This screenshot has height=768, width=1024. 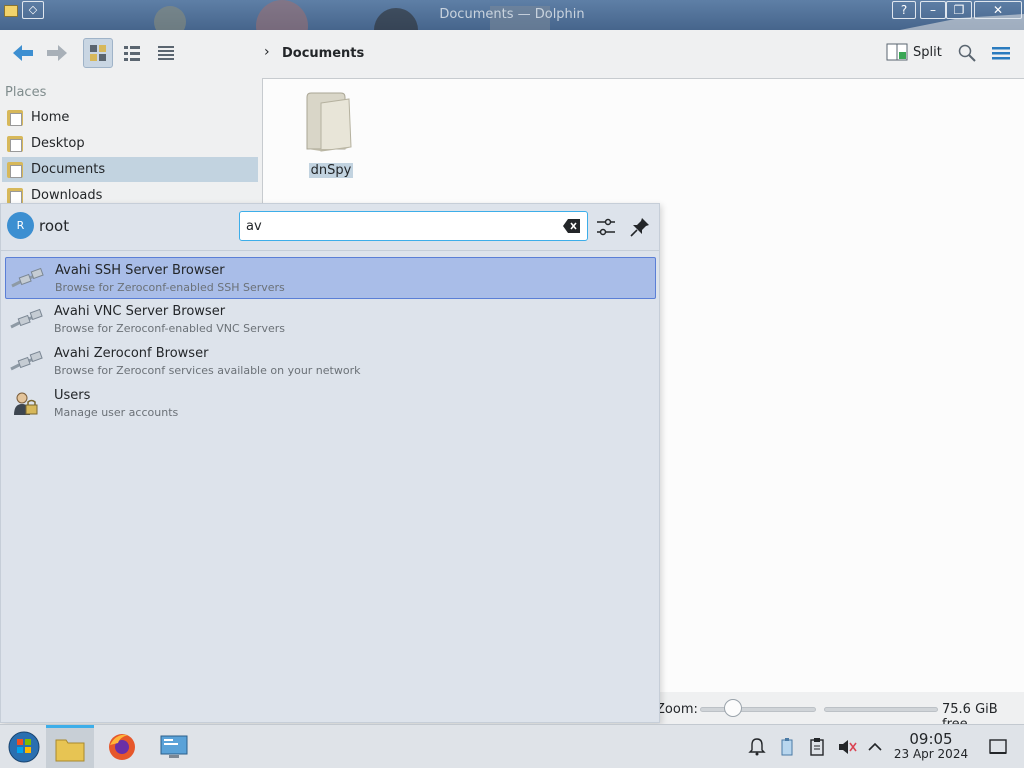 I want to click on compact-view-button, so click(x=132, y=53).